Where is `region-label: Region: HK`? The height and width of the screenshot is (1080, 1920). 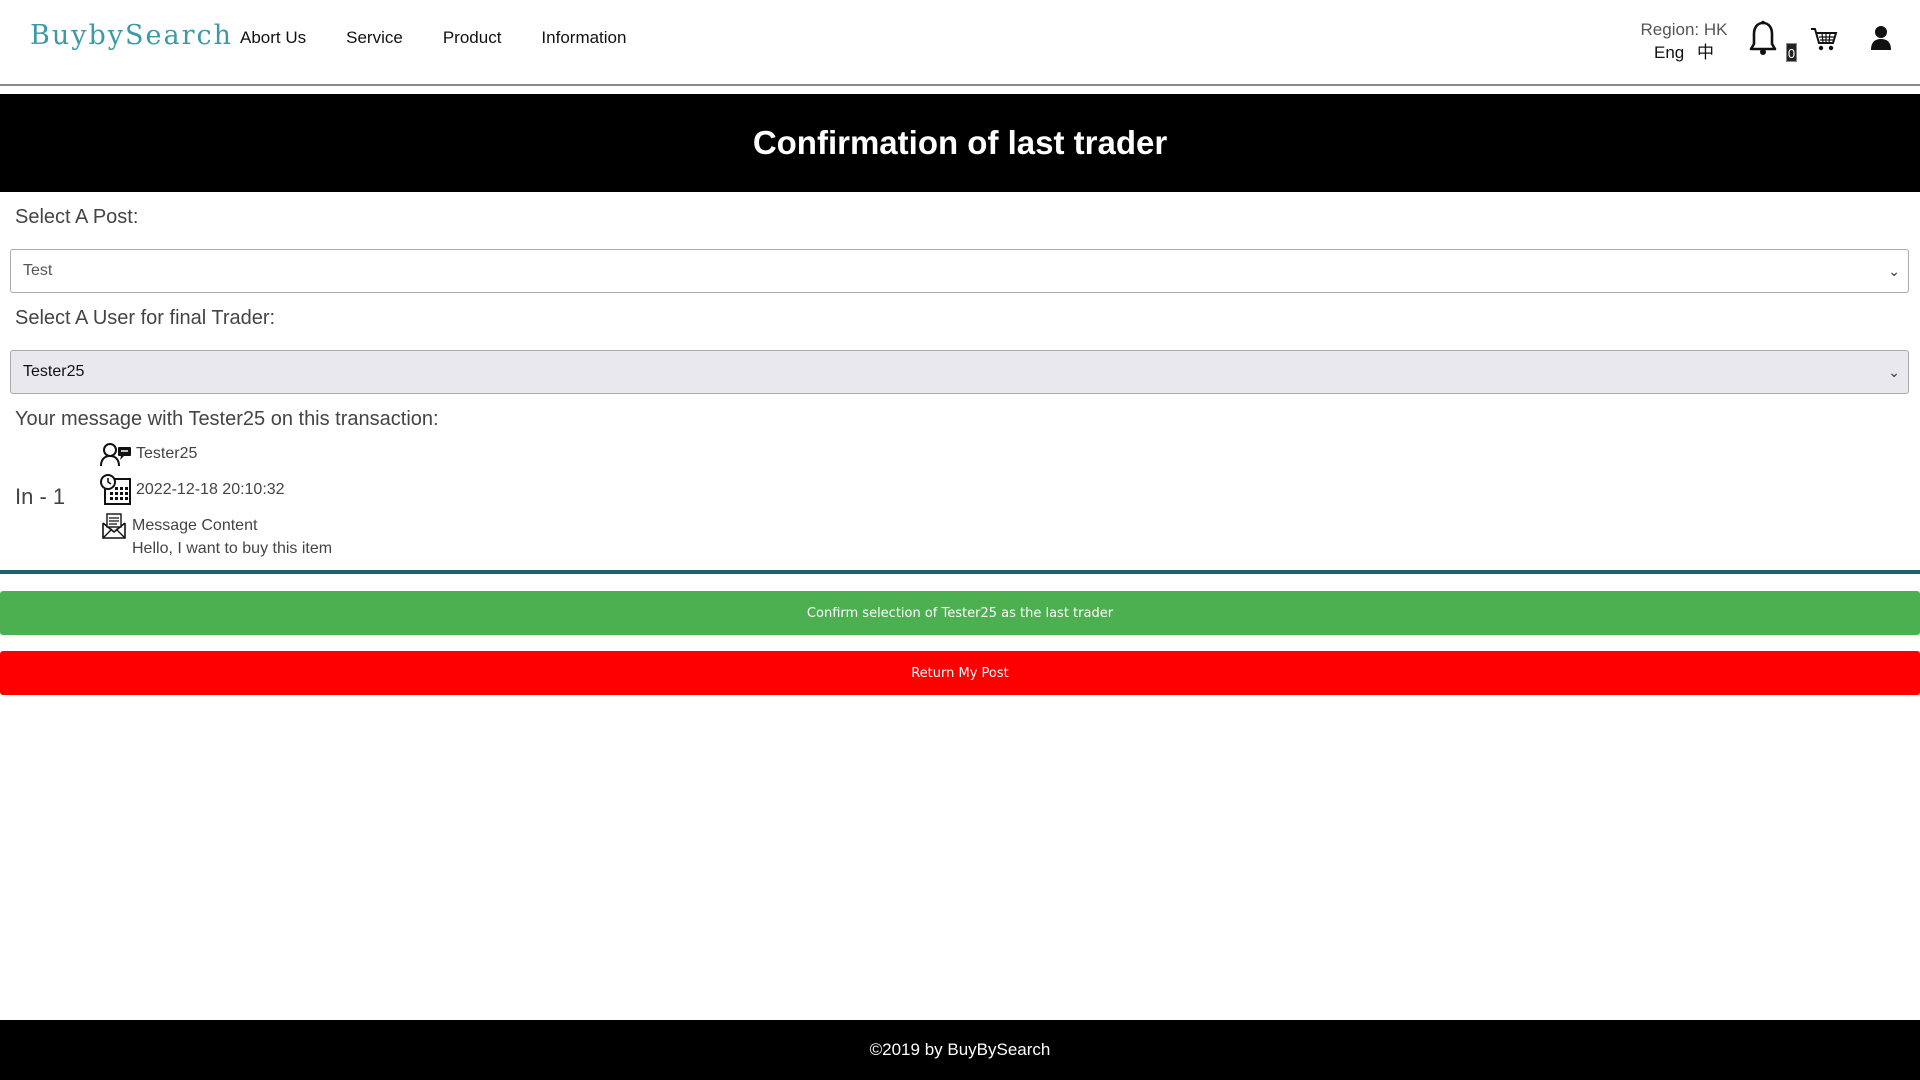
region-label: Region: HK is located at coordinates (1684, 29).